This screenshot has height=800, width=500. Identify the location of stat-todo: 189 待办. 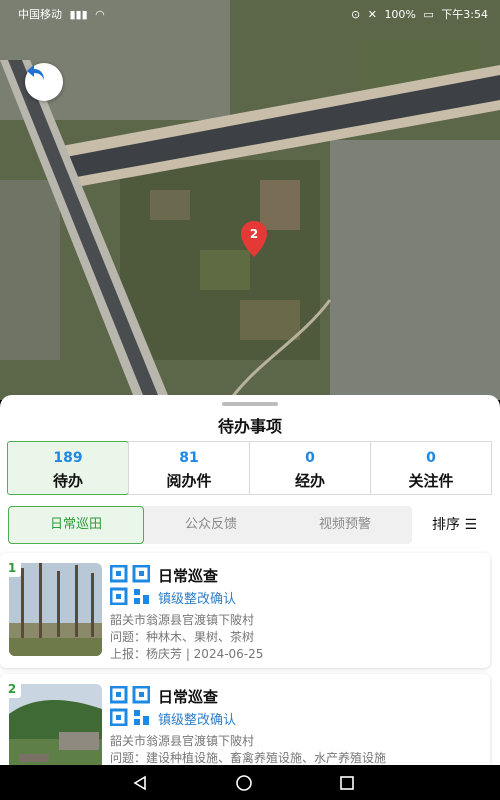
(68, 468).